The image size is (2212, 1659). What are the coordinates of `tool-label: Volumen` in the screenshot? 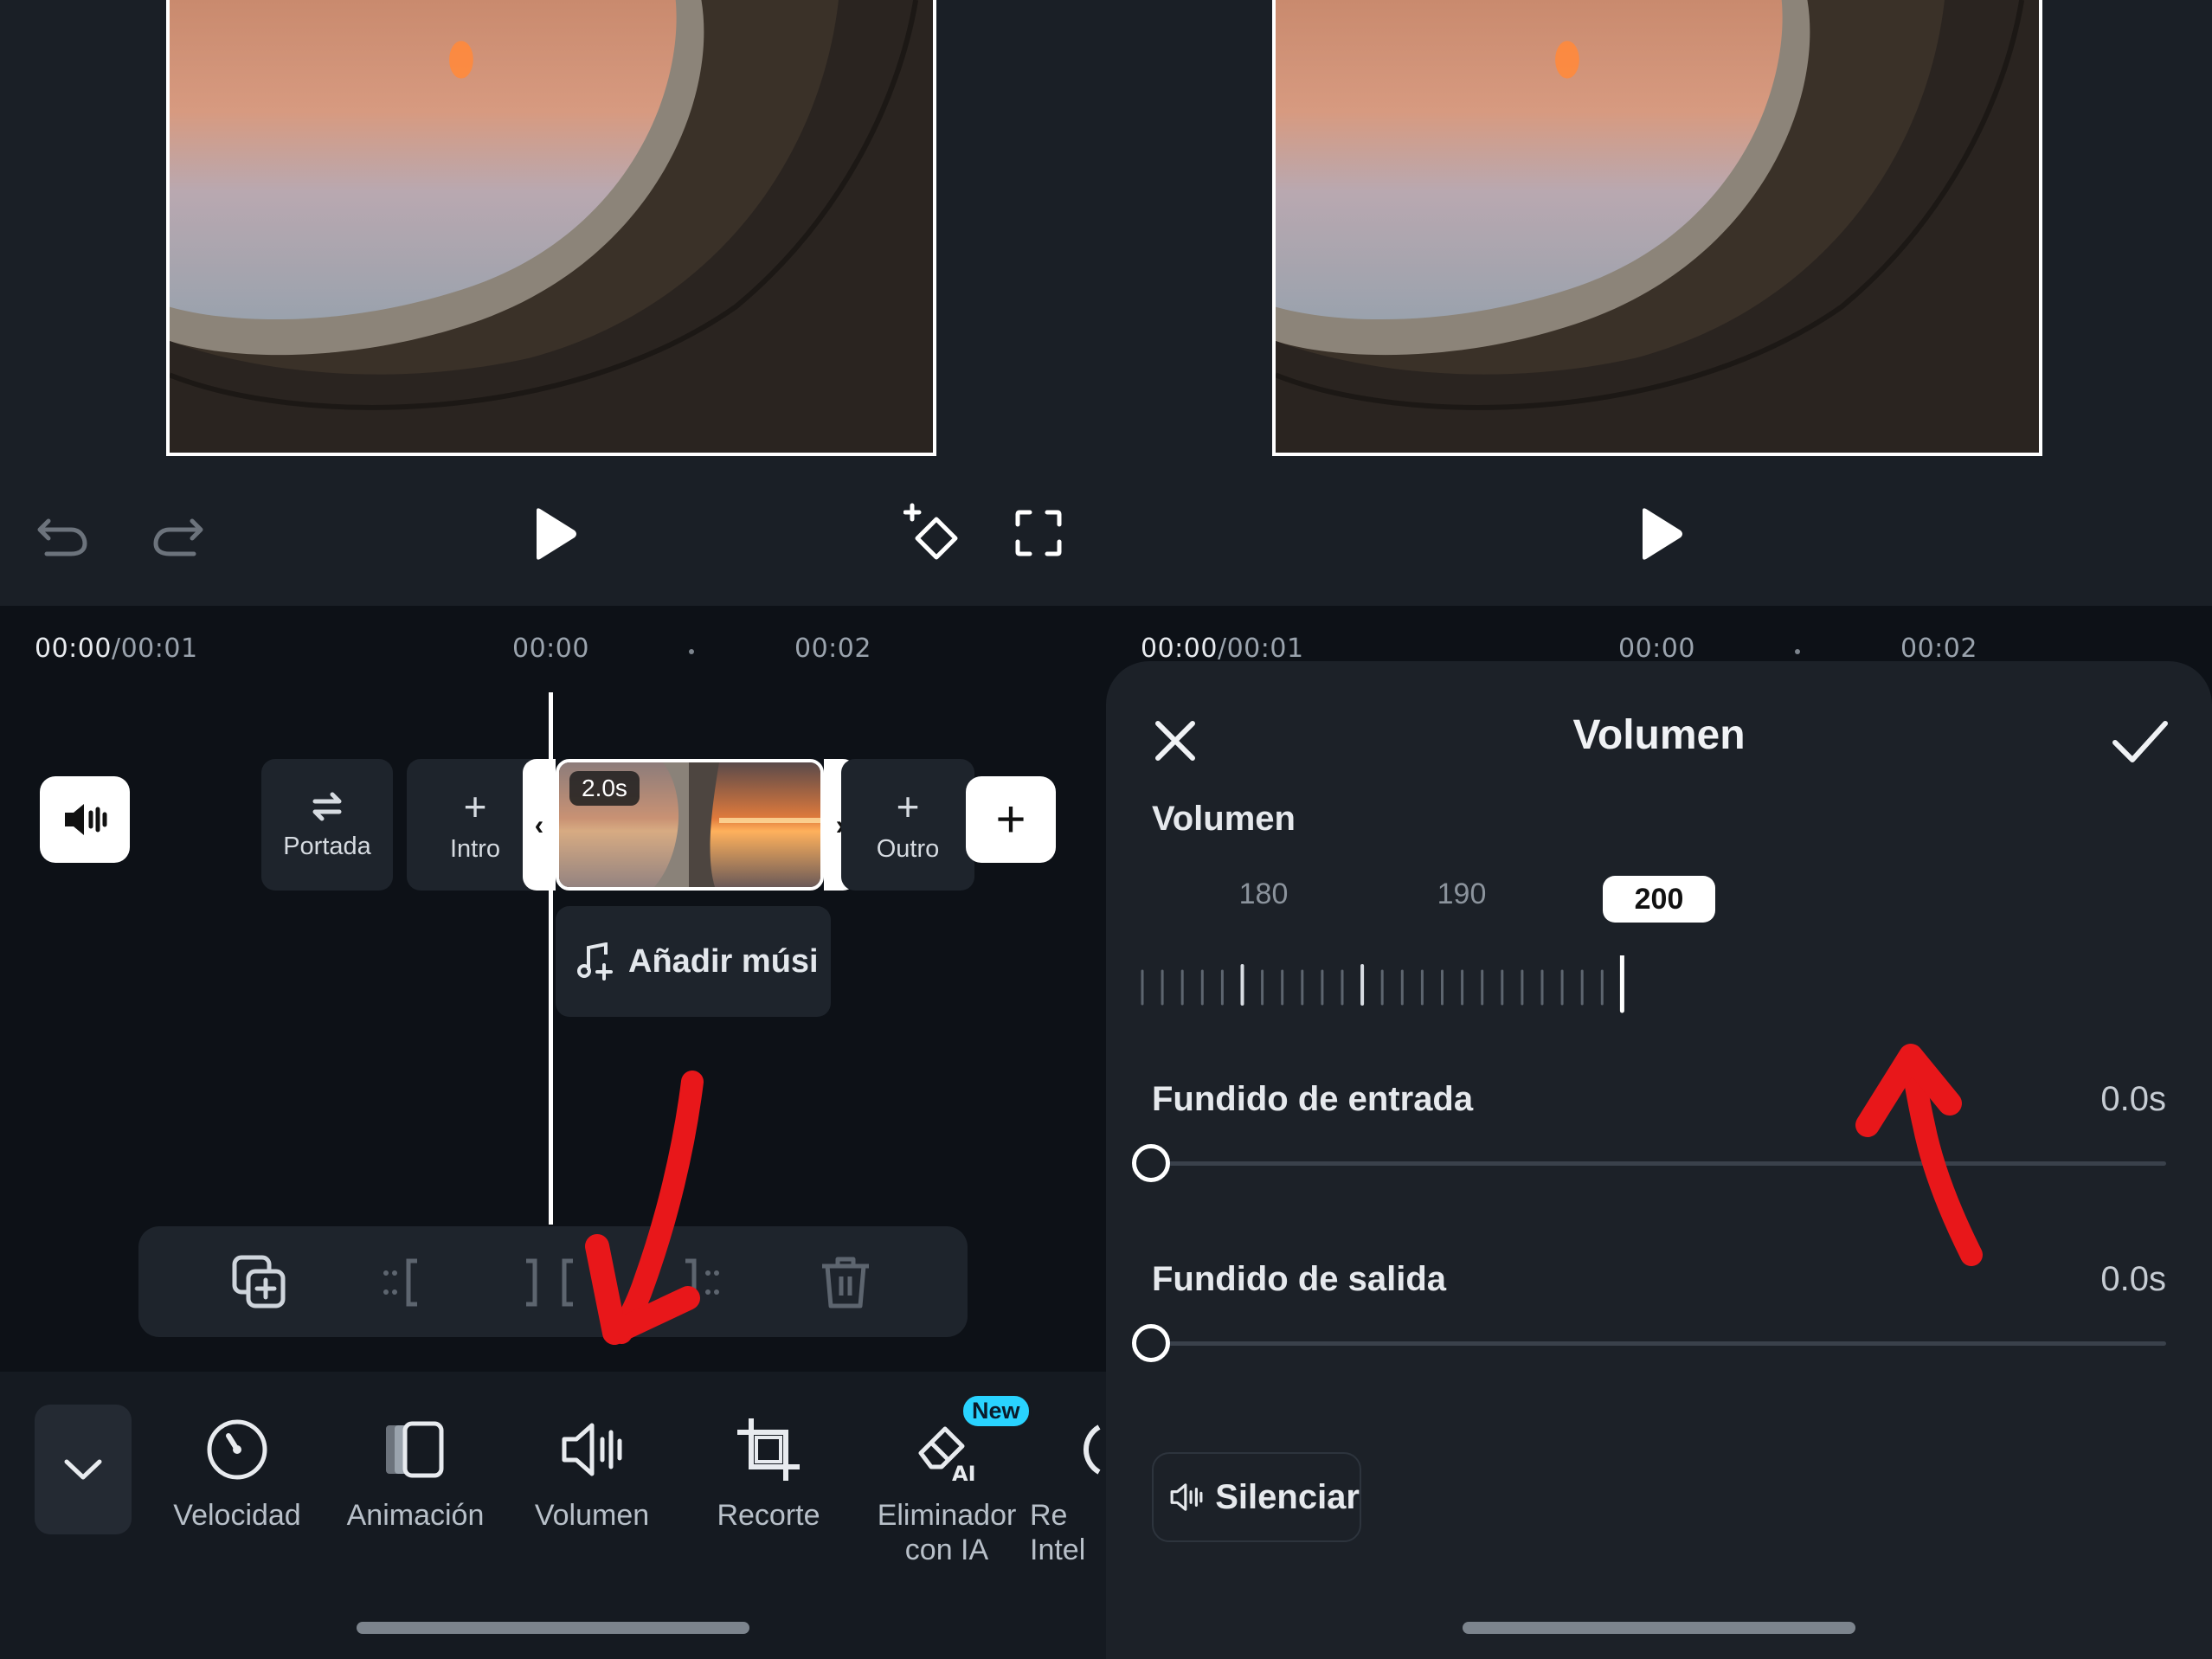 It's located at (592, 1515).